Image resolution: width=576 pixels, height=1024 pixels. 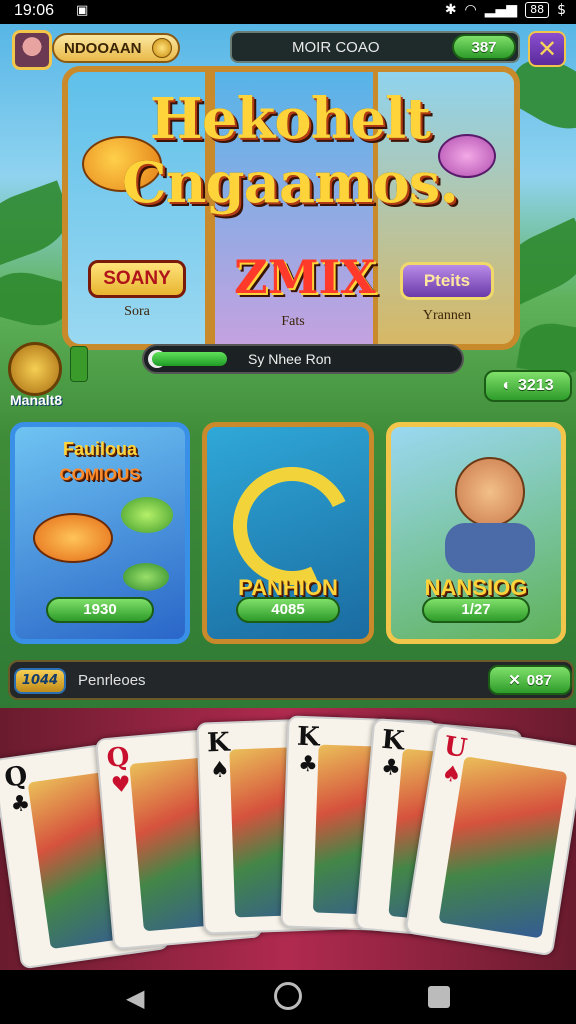 I want to click on gallery-icon: ▣, so click(x=82, y=10).